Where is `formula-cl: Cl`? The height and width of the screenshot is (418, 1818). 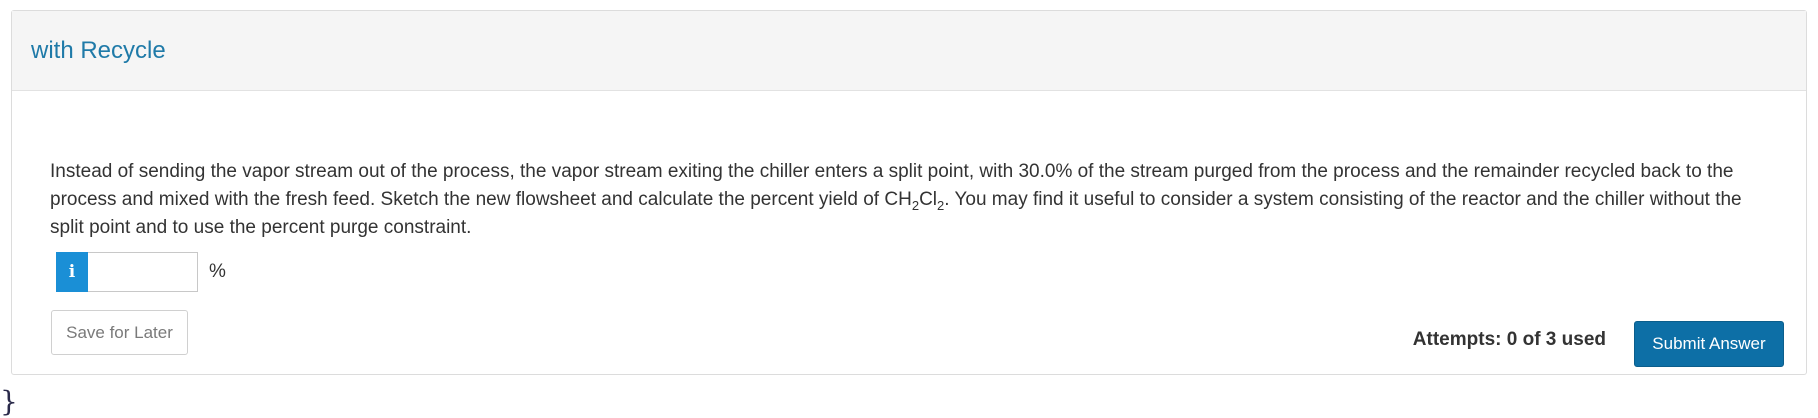
formula-cl: Cl is located at coordinates (928, 199).